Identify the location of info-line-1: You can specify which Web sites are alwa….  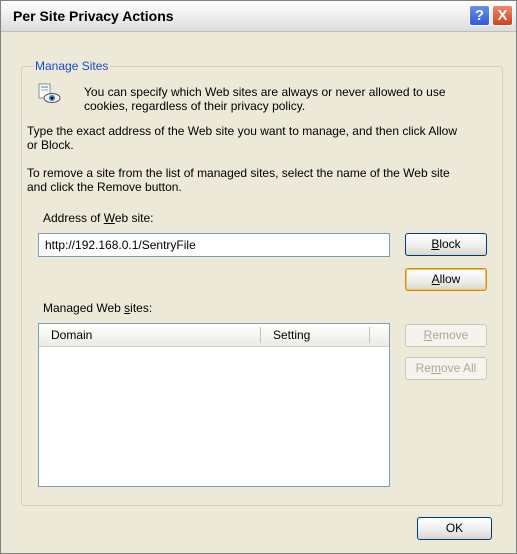
(265, 92).